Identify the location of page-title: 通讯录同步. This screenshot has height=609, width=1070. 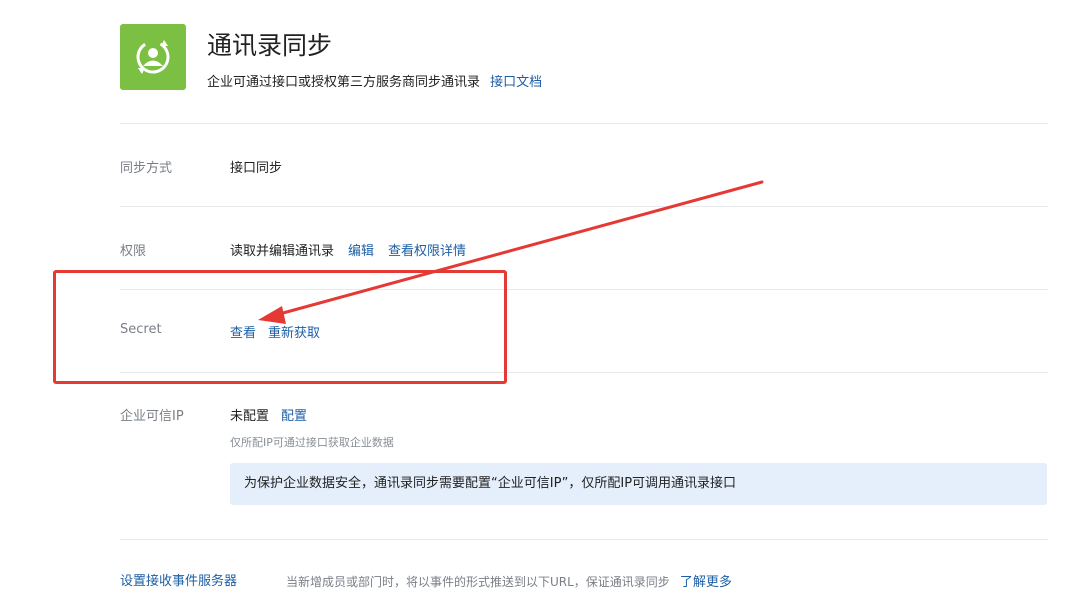
(270, 45).